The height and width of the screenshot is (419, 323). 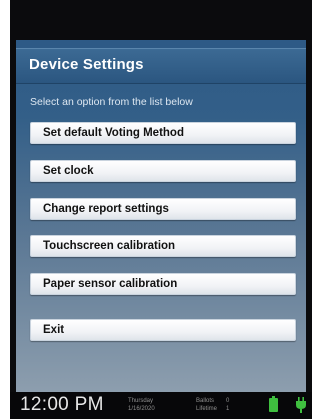 I want to click on set-default-voting-method-button: Set default Voting Method, so click(x=163, y=133).